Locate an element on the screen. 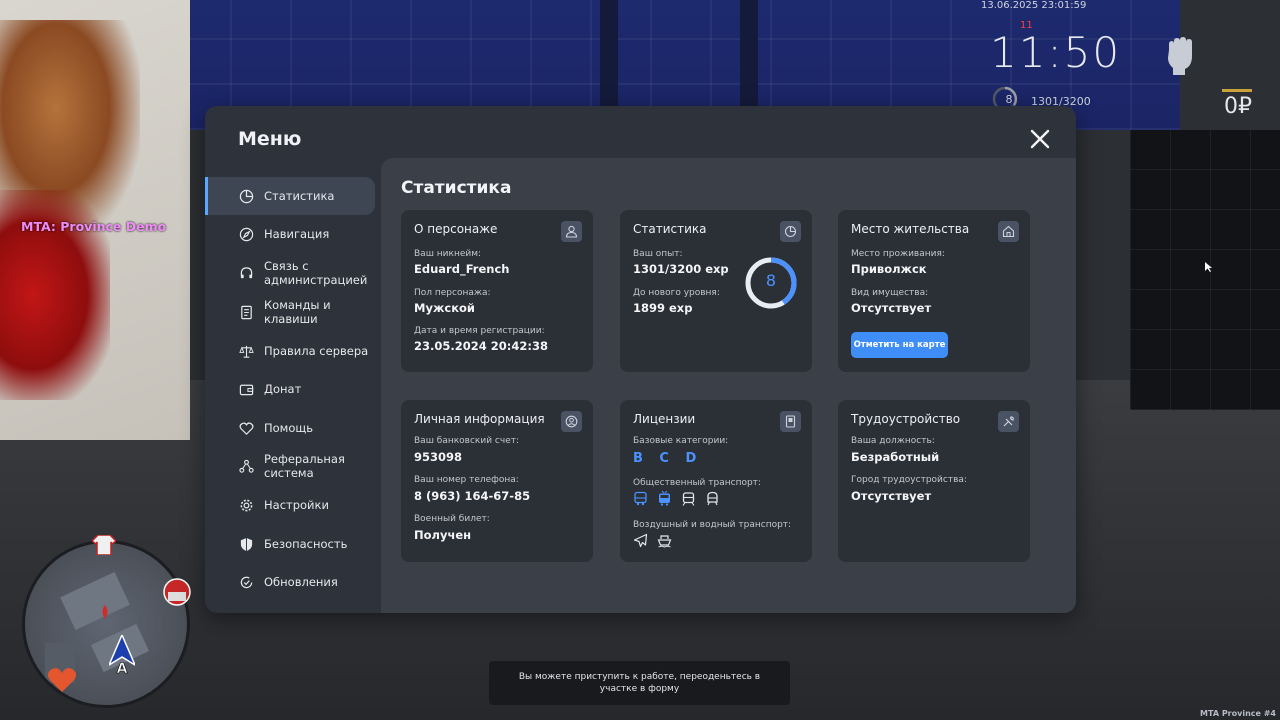 The image size is (1280, 720). tram-icon is located at coordinates (688, 499).